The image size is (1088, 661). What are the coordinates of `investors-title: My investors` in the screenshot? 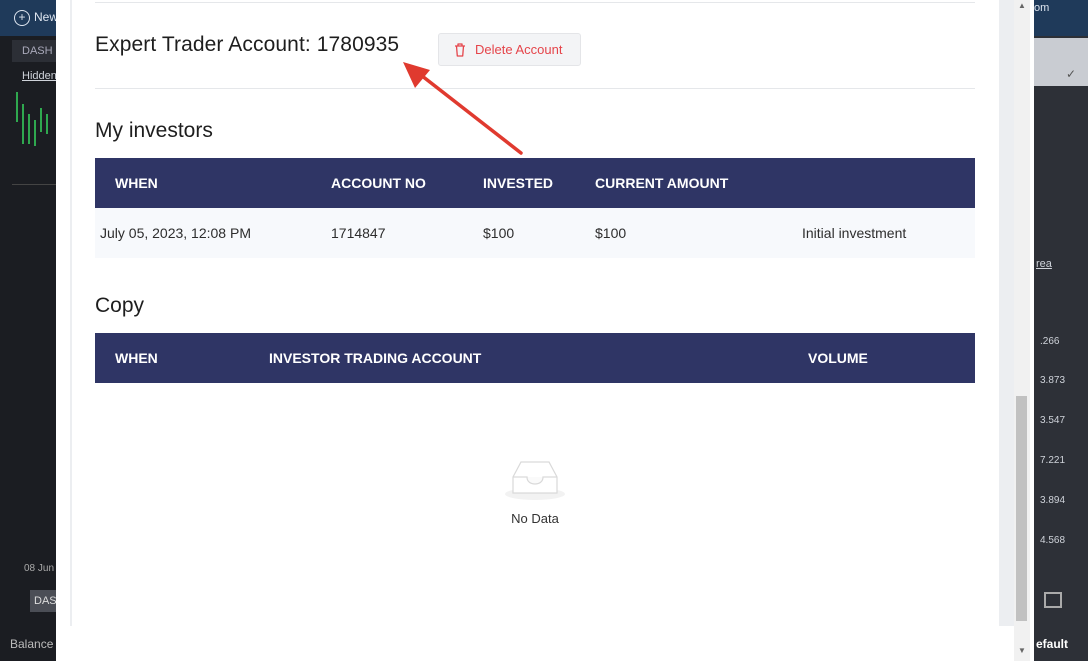 It's located at (154, 130).